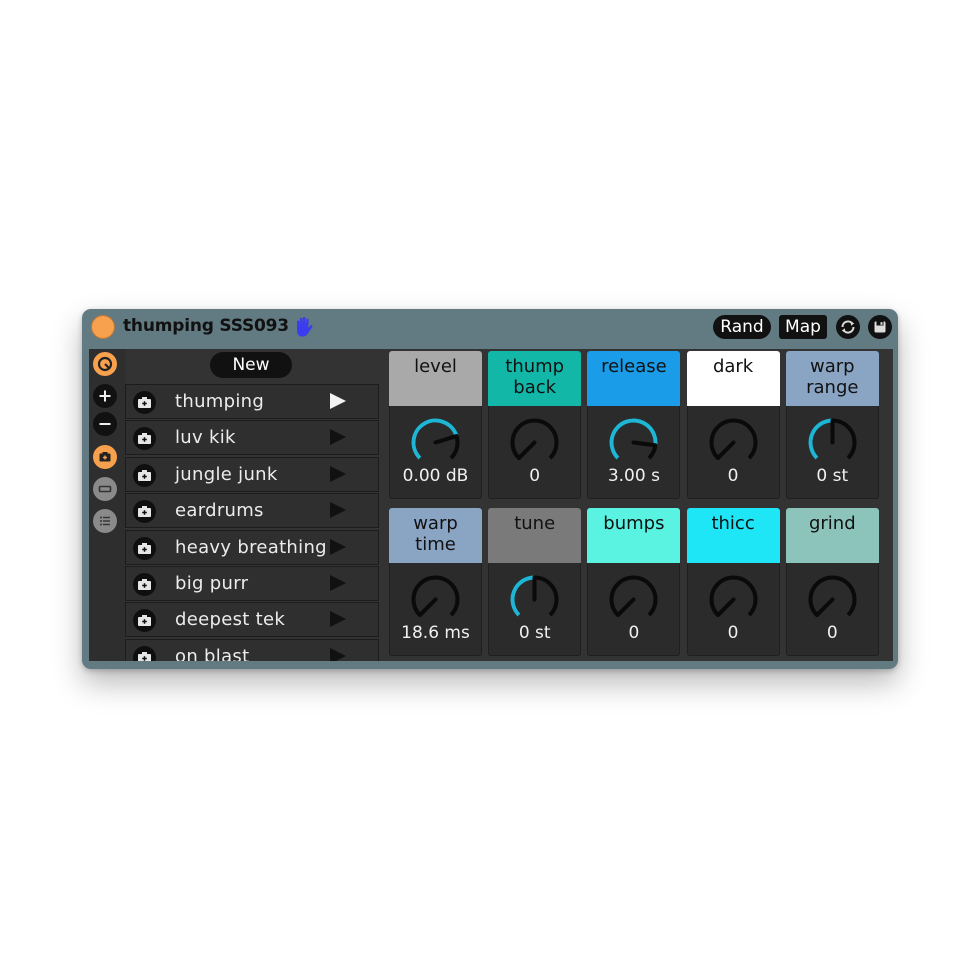  What do you see at coordinates (435, 535) in the screenshot?
I see `macro-label: warp time` at bounding box center [435, 535].